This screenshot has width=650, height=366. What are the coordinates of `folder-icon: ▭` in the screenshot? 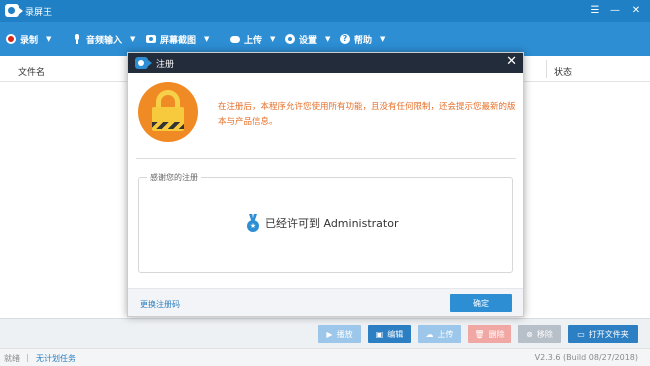 It's located at (581, 334).